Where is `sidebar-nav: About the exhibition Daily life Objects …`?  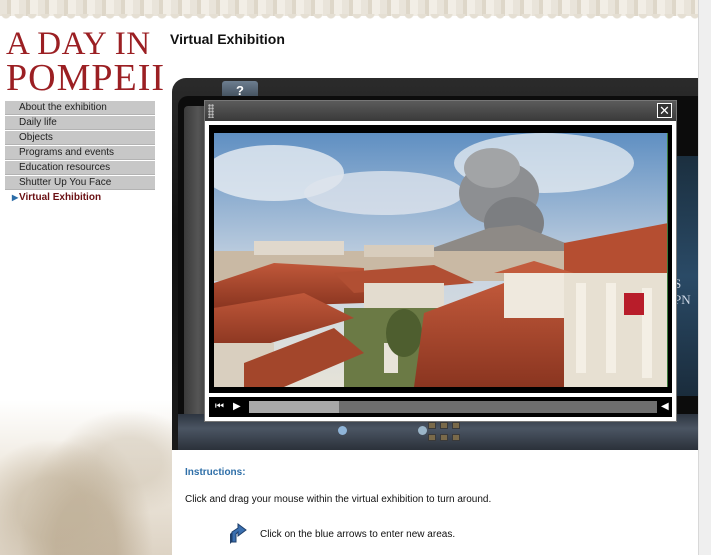 sidebar-nav: About the exhibition Daily life Objects … is located at coordinates (80, 153).